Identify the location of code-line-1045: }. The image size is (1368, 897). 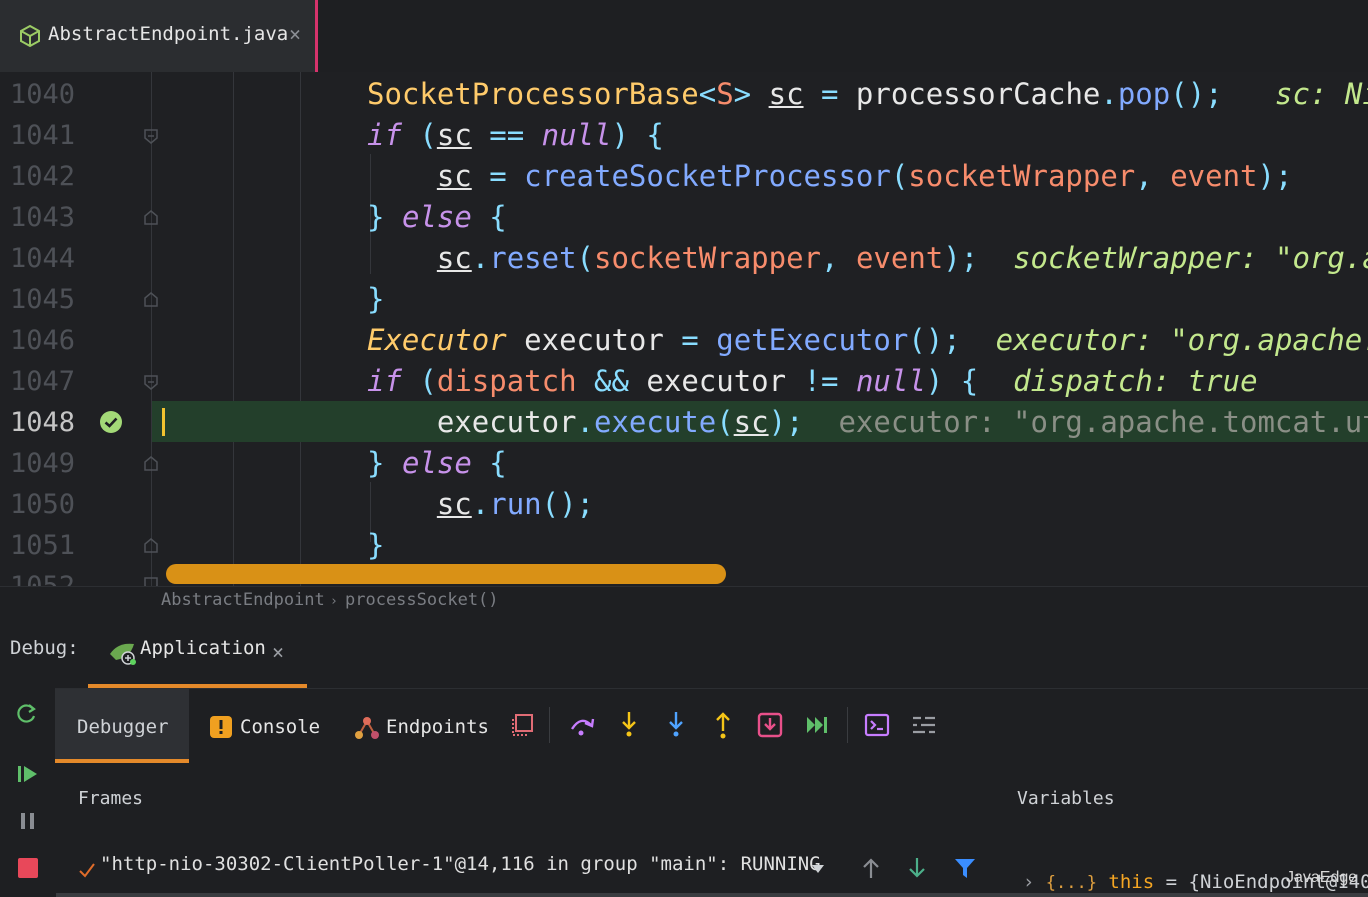
(376, 299).